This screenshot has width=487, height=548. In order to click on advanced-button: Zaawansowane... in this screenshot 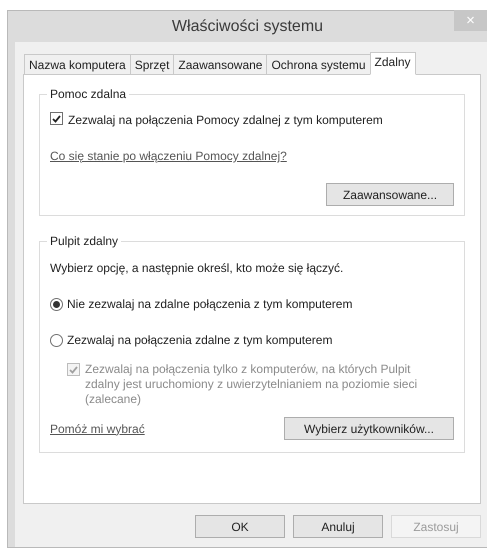, I will do `click(390, 194)`.